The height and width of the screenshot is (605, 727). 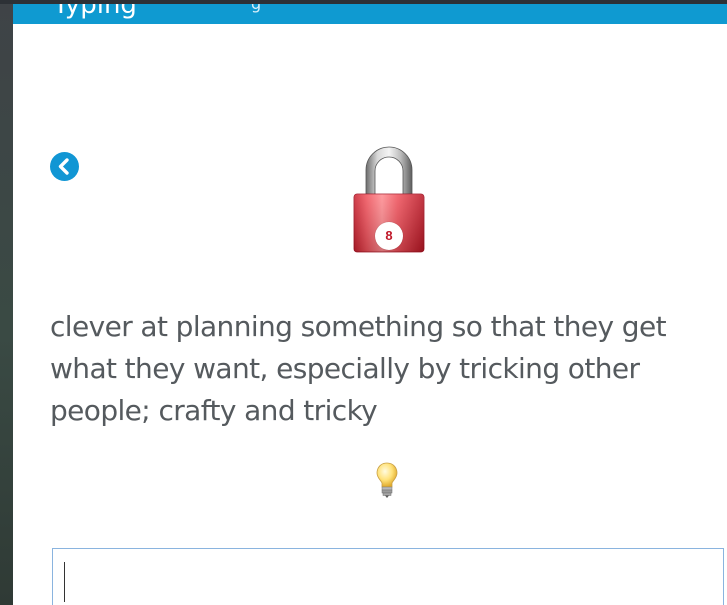 What do you see at coordinates (6, 302) in the screenshot?
I see `window-frame-left` at bounding box center [6, 302].